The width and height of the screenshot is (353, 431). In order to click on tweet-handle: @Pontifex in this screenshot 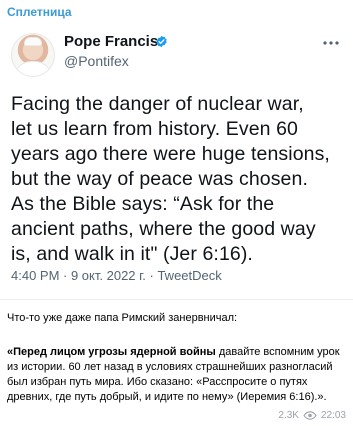, I will do `click(96, 61)`.